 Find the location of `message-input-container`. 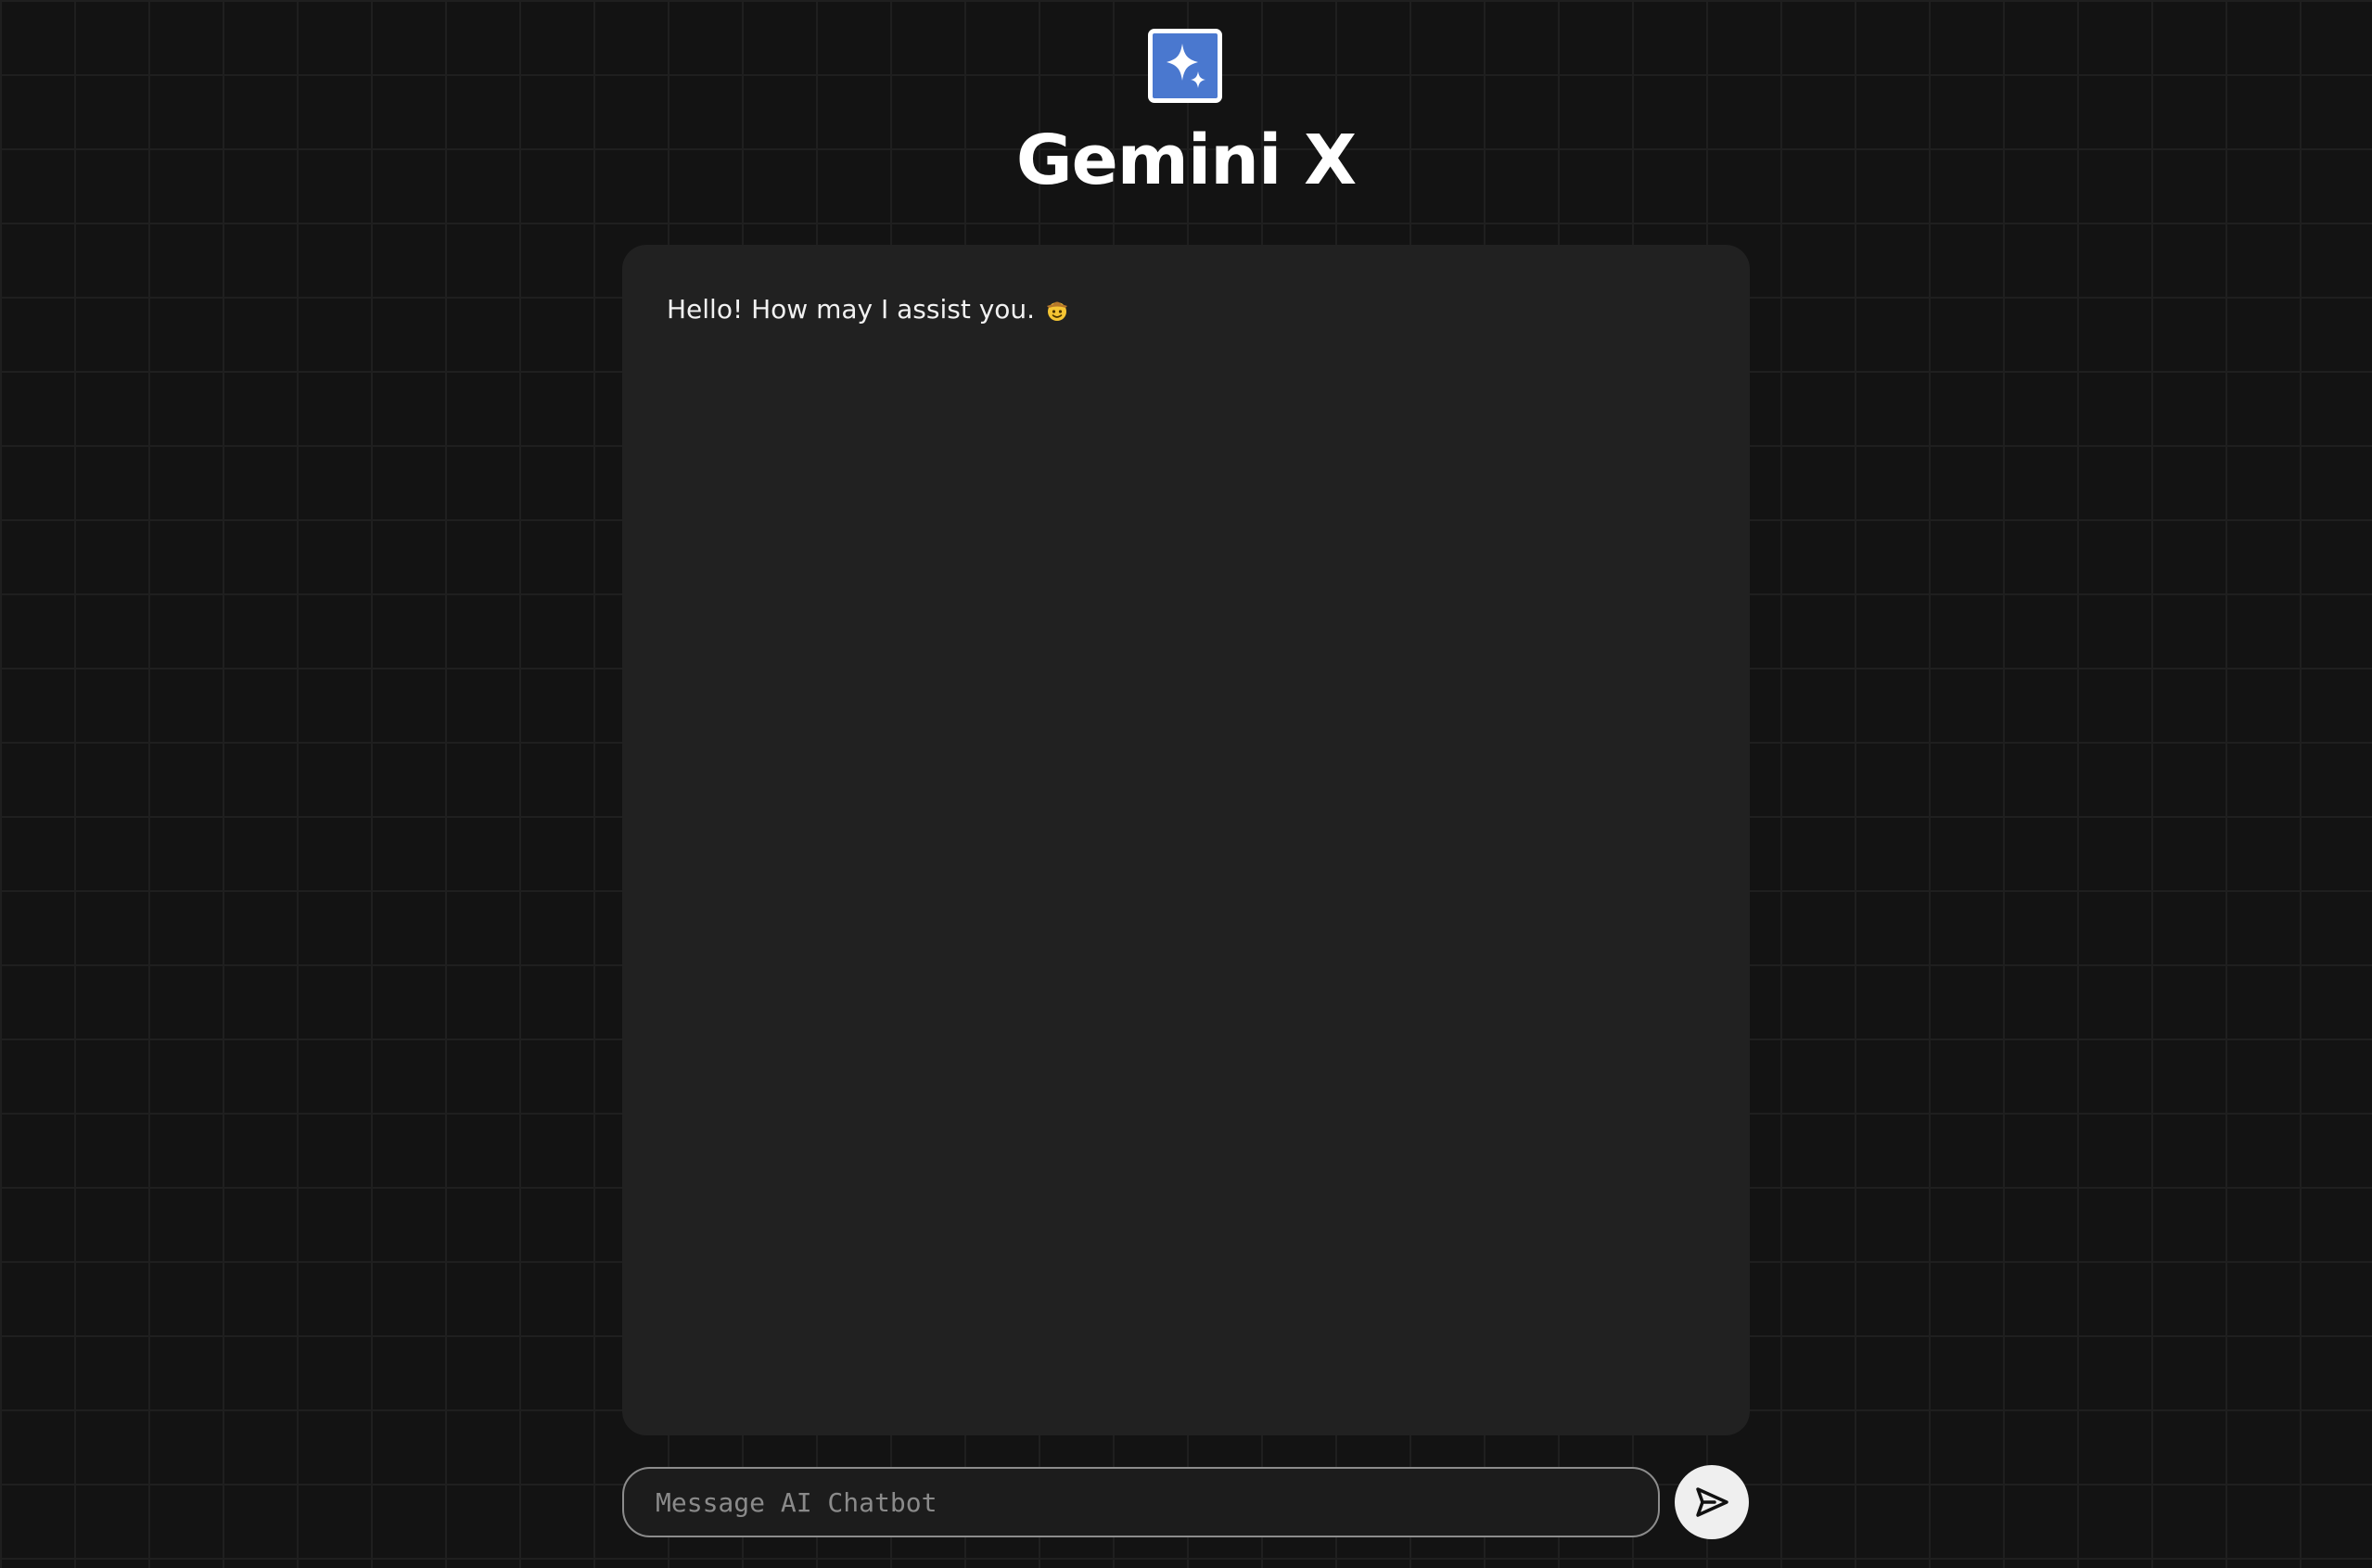

message-input-container is located at coordinates (1141, 1502).